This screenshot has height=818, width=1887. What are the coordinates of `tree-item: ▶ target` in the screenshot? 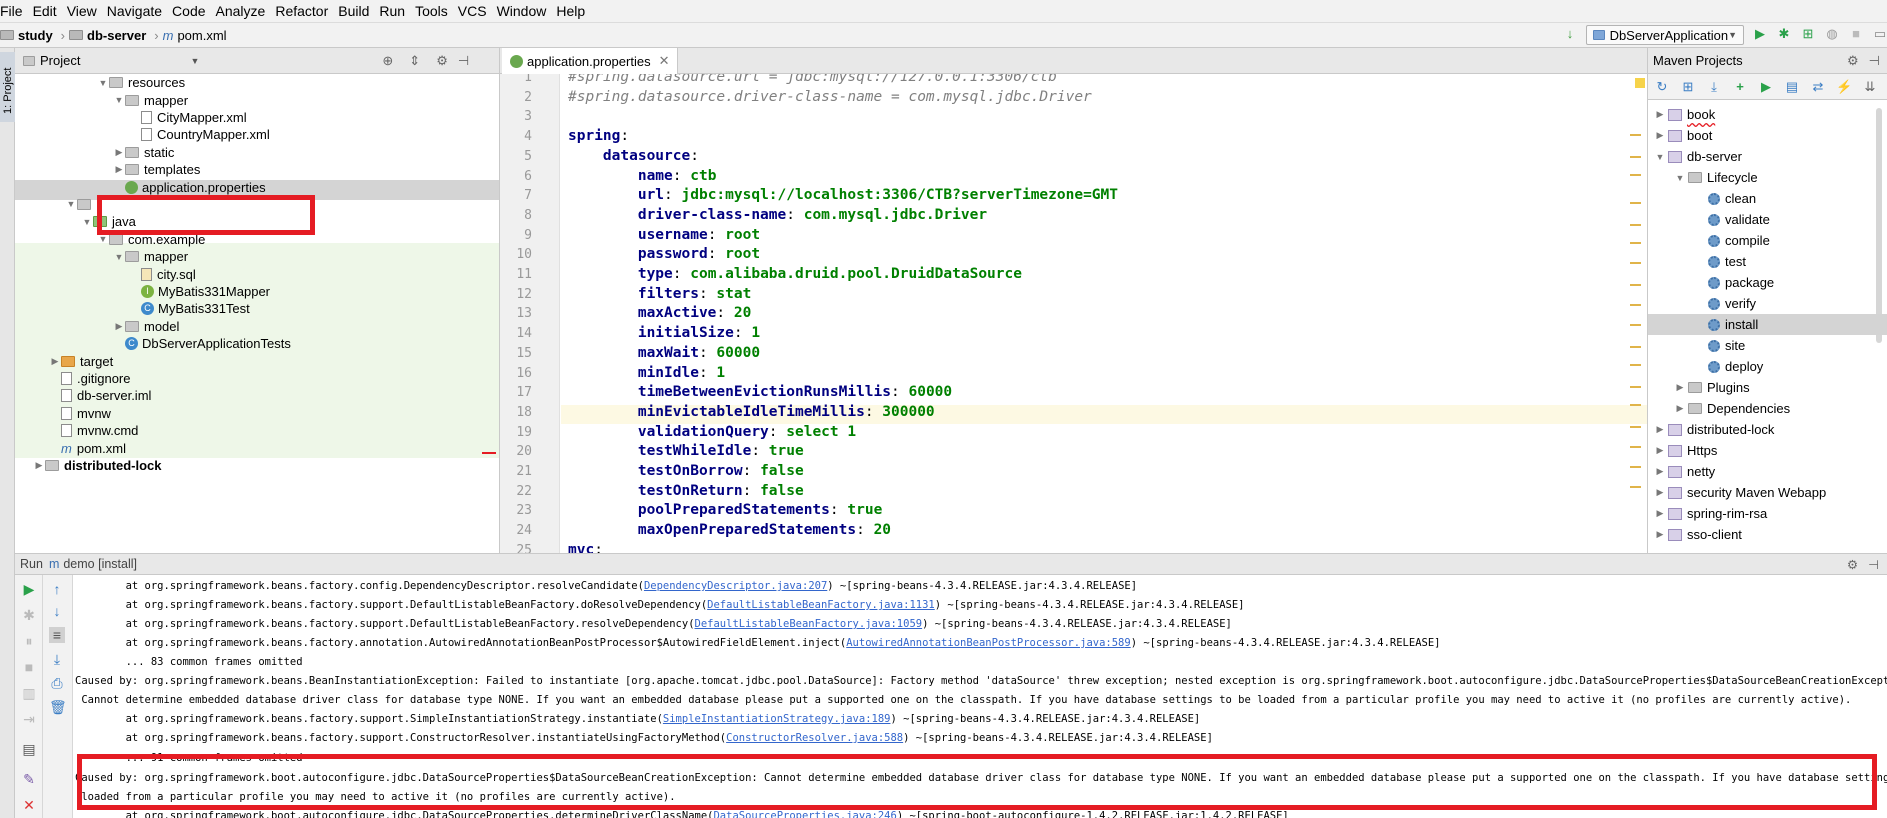 It's located at (257, 360).